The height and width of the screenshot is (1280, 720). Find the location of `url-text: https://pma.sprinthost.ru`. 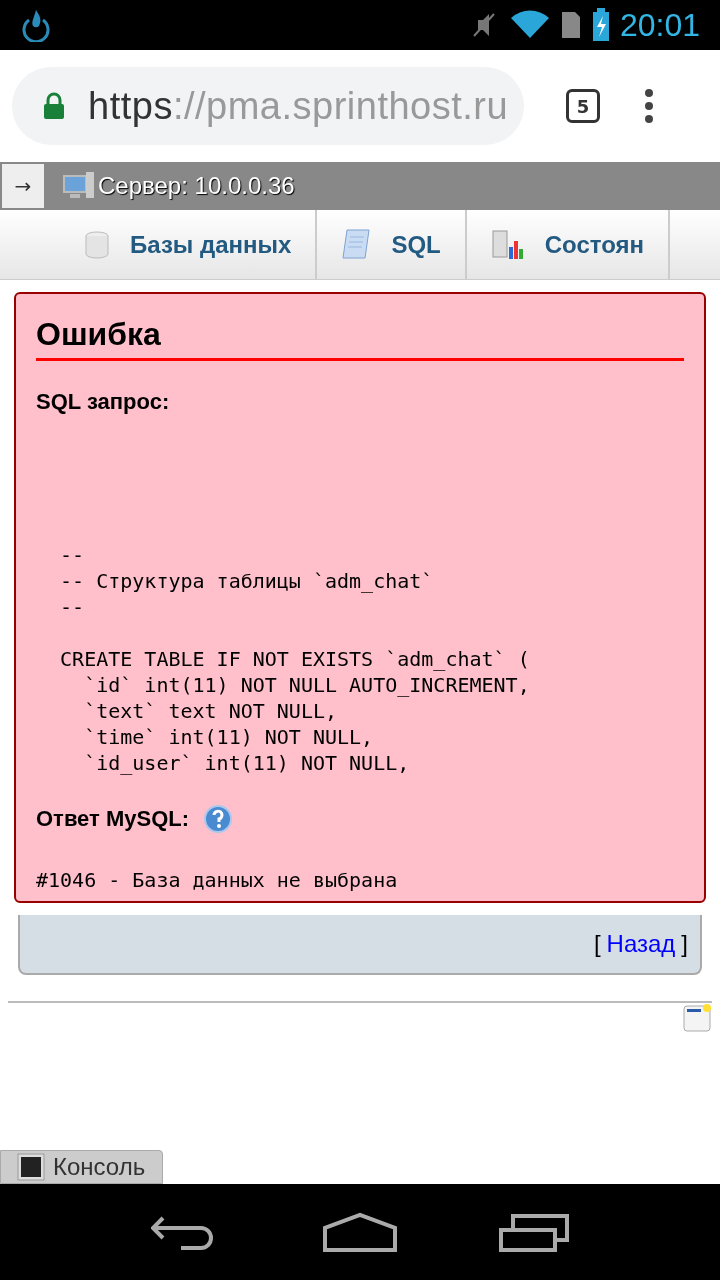

url-text: https://pma.sprinthost.ru is located at coordinates (298, 106).